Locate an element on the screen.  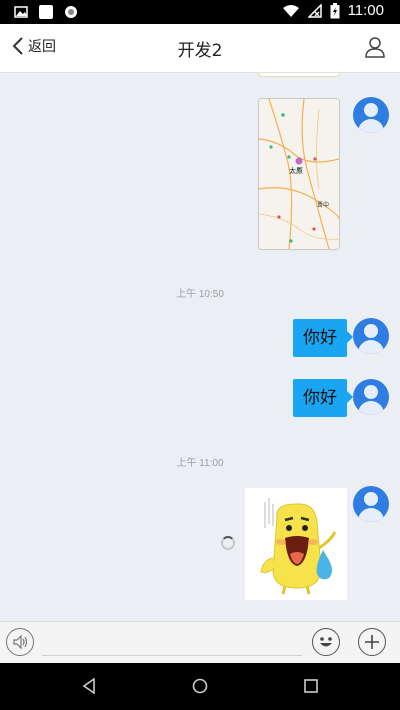
map-label-taiyuan: 太原 is located at coordinates (296, 170).